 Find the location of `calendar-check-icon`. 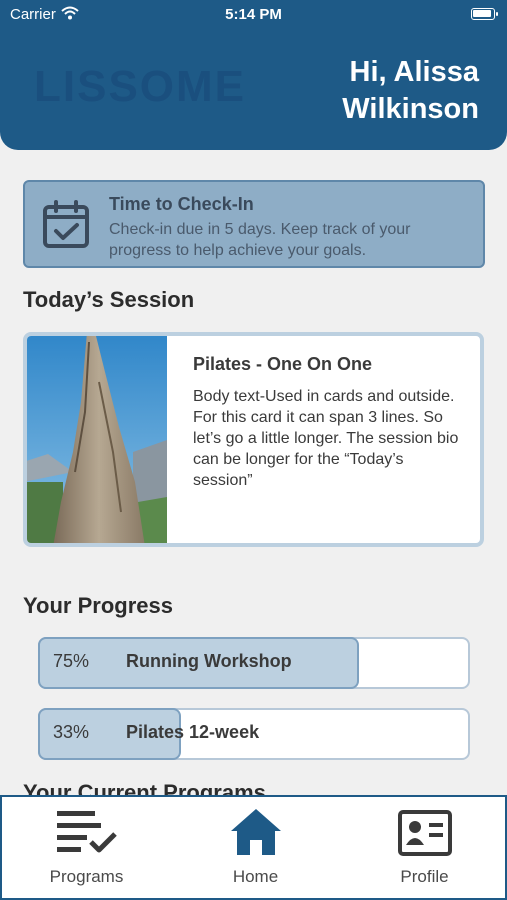

calendar-check-icon is located at coordinates (66, 224).